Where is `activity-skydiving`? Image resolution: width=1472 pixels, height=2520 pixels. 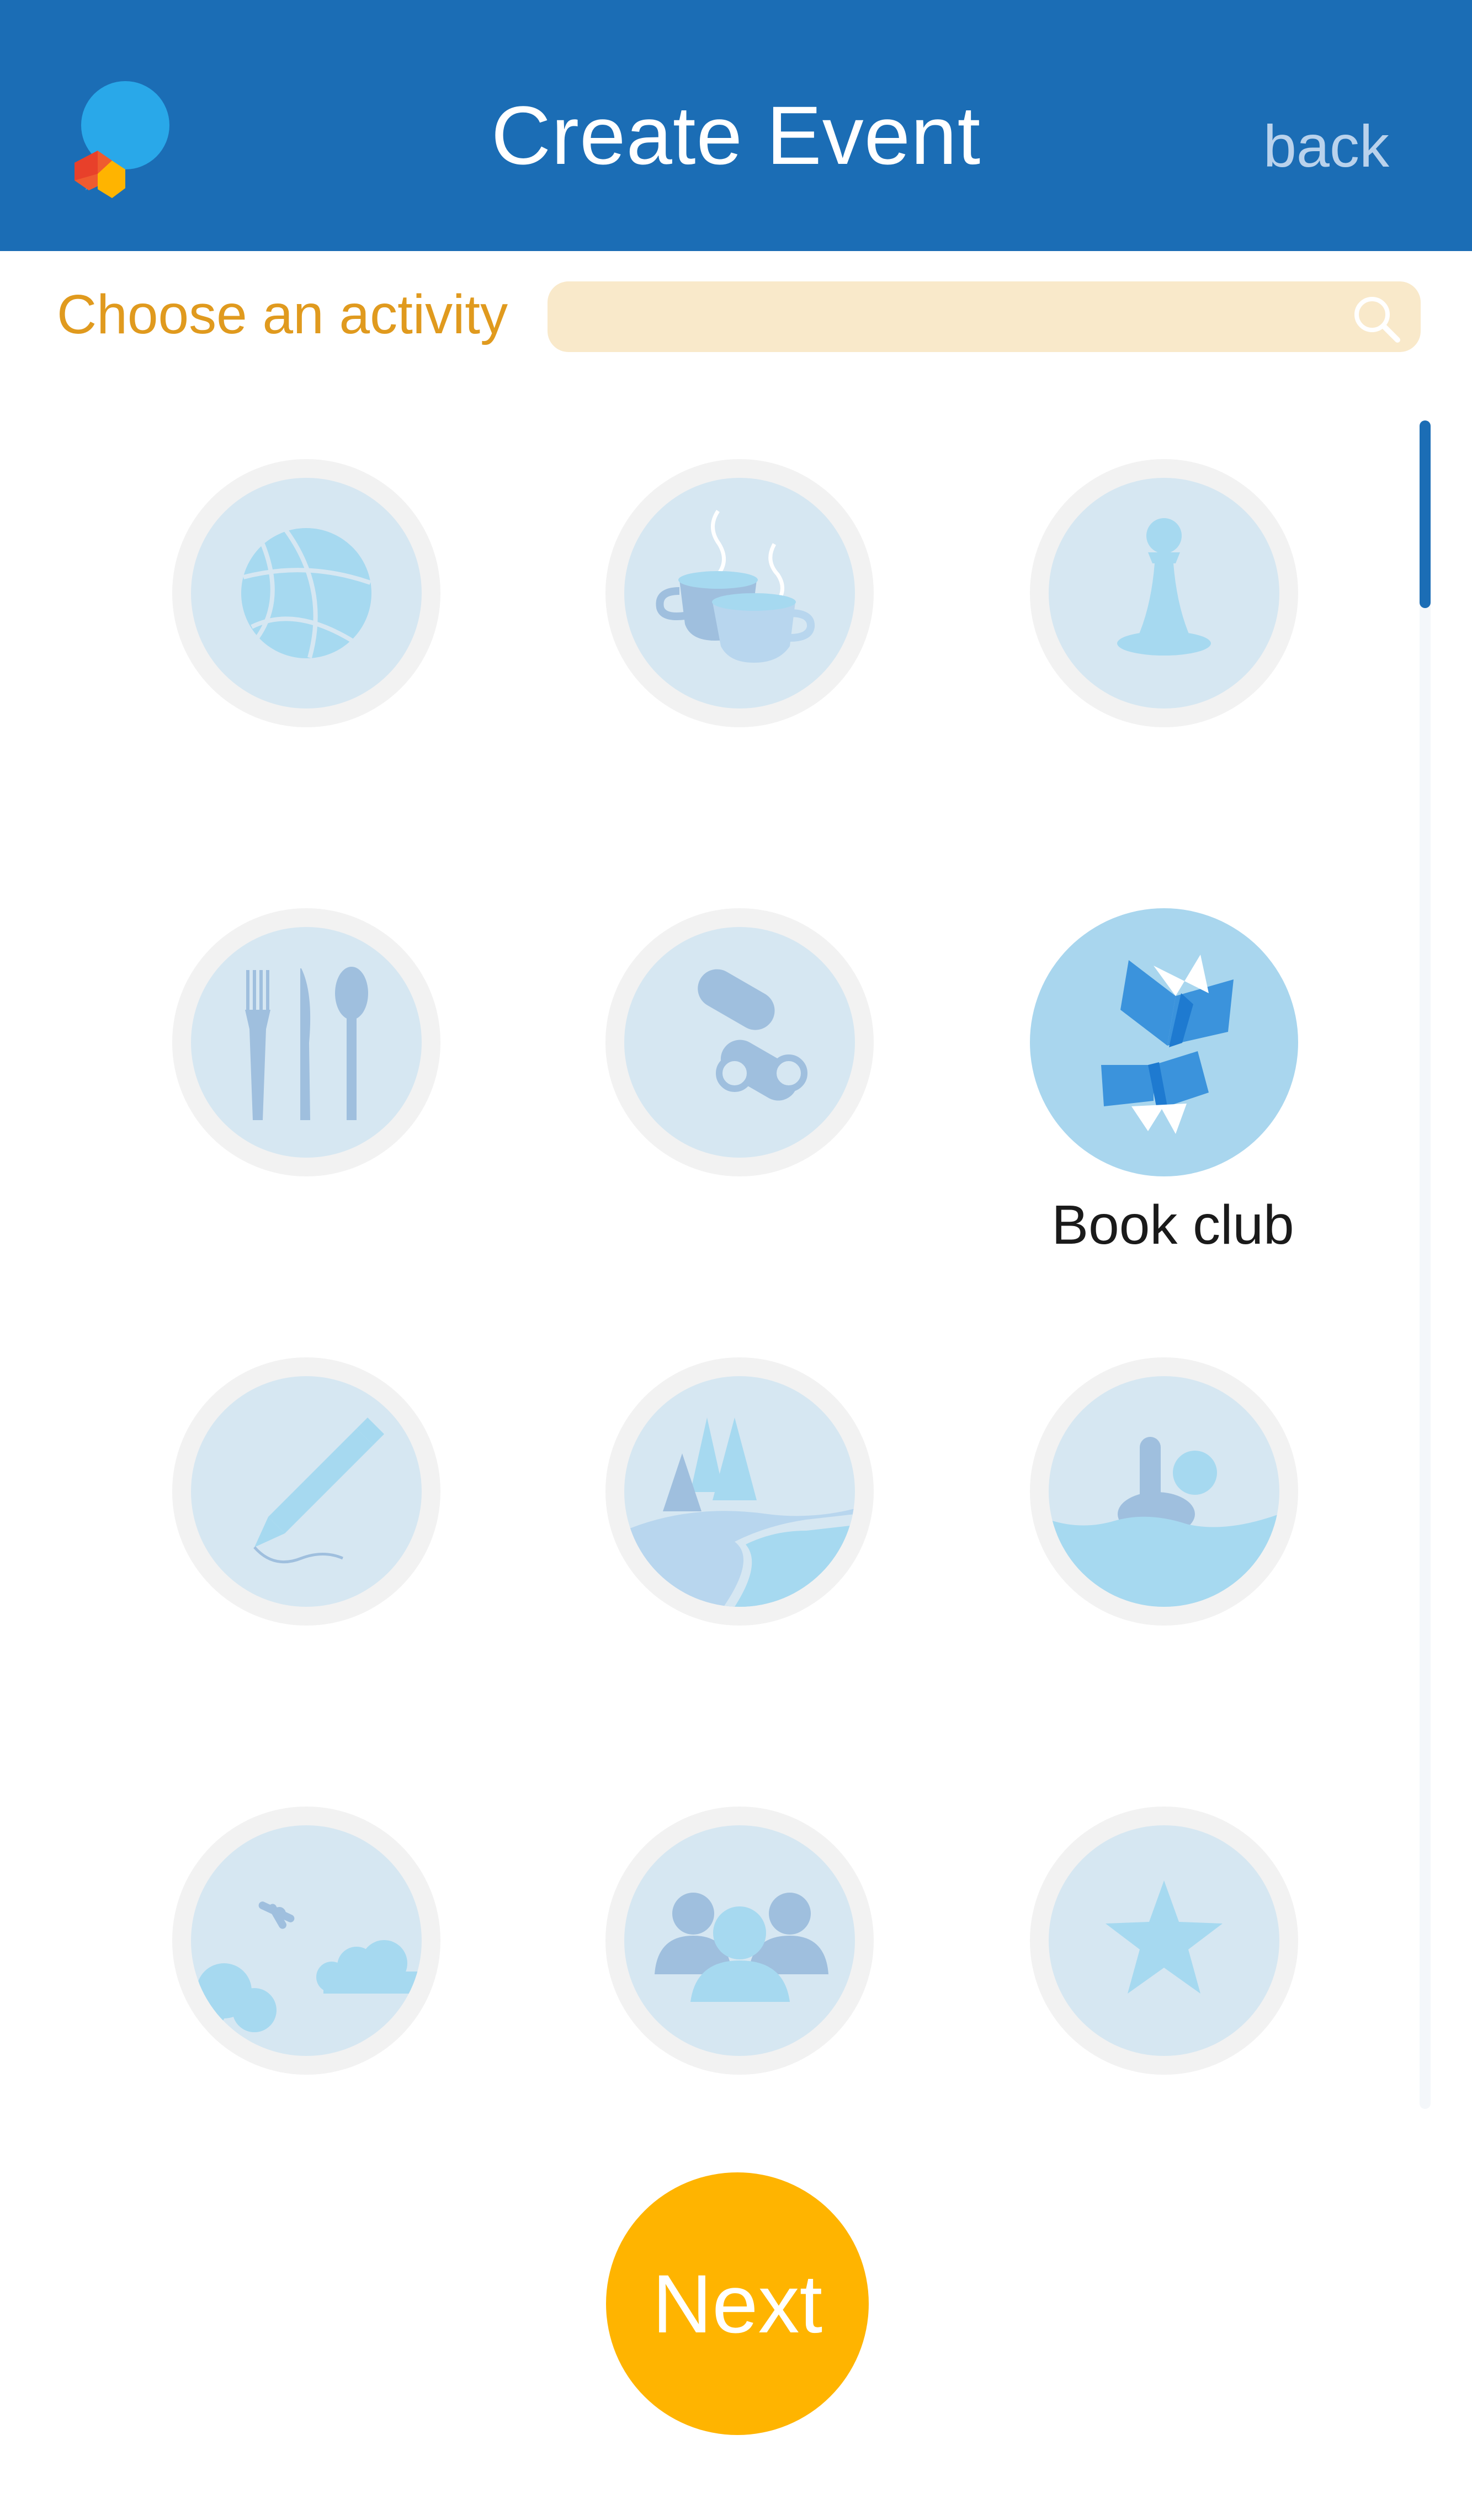
activity-skydiving is located at coordinates (306, 1941).